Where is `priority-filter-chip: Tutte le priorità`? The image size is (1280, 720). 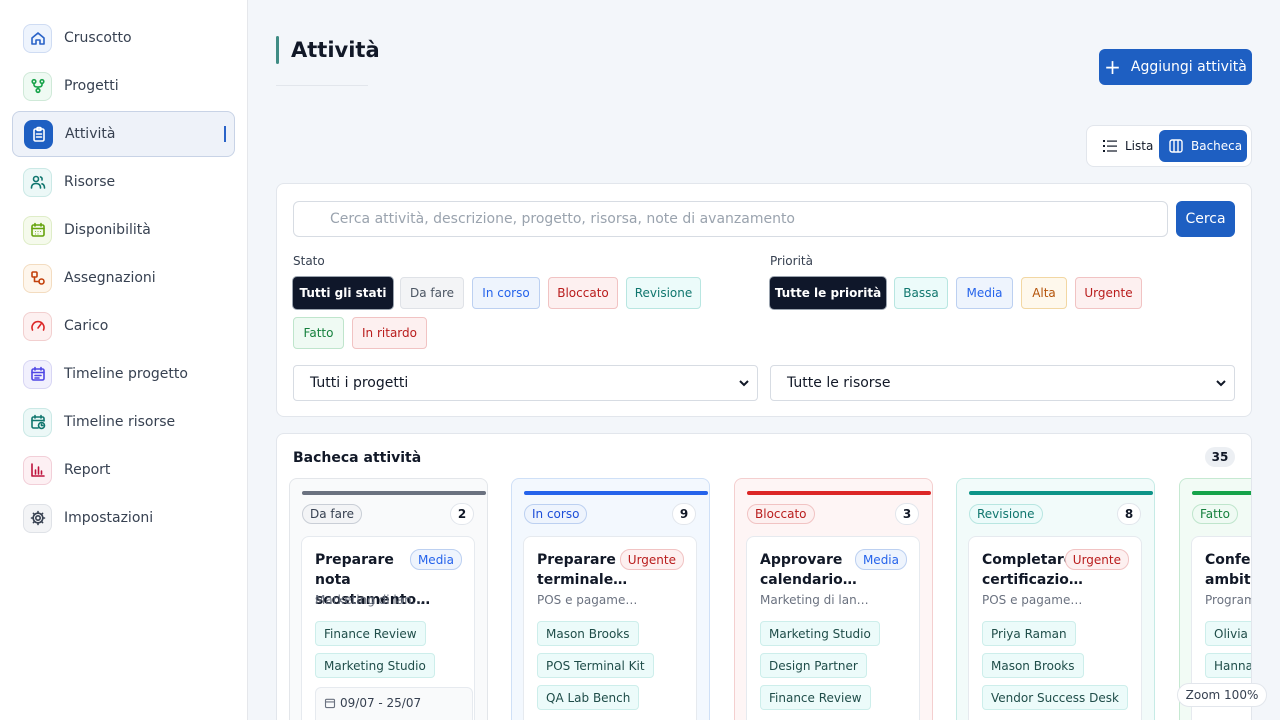
priority-filter-chip: Tutte le priorità is located at coordinates (828, 293).